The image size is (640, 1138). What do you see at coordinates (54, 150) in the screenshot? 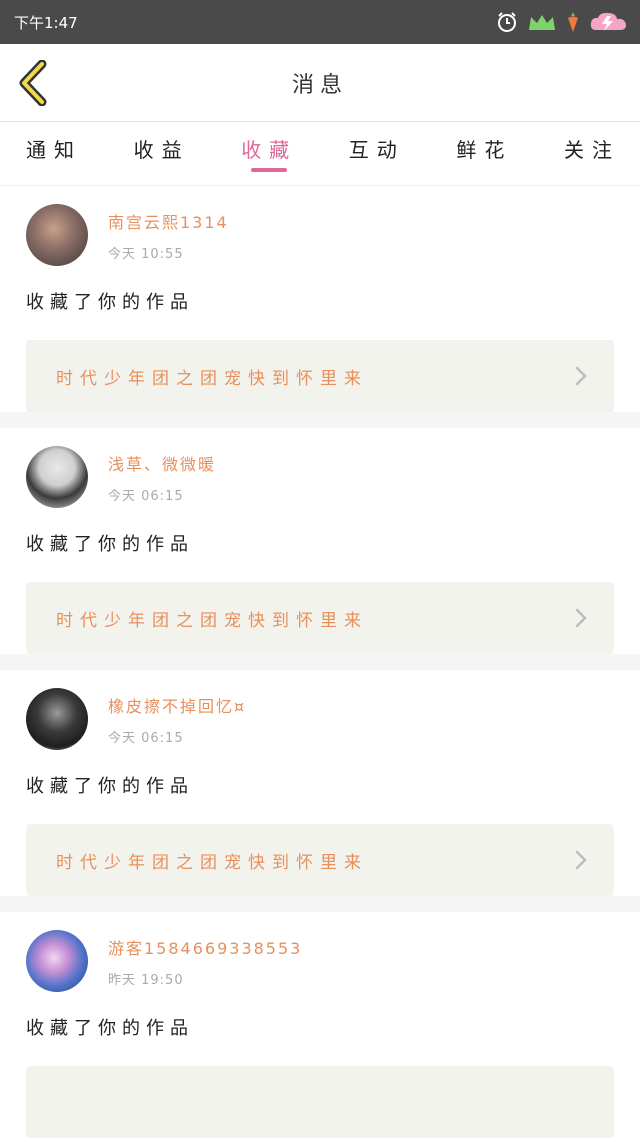
I see `tab-label: 通知` at bounding box center [54, 150].